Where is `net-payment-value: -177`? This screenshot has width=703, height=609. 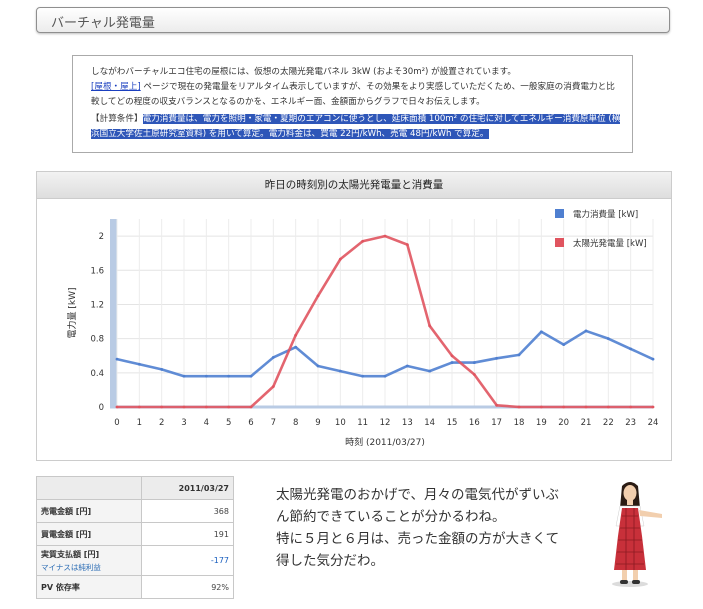
net-payment-value: -177 is located at coordinates (187, 560).